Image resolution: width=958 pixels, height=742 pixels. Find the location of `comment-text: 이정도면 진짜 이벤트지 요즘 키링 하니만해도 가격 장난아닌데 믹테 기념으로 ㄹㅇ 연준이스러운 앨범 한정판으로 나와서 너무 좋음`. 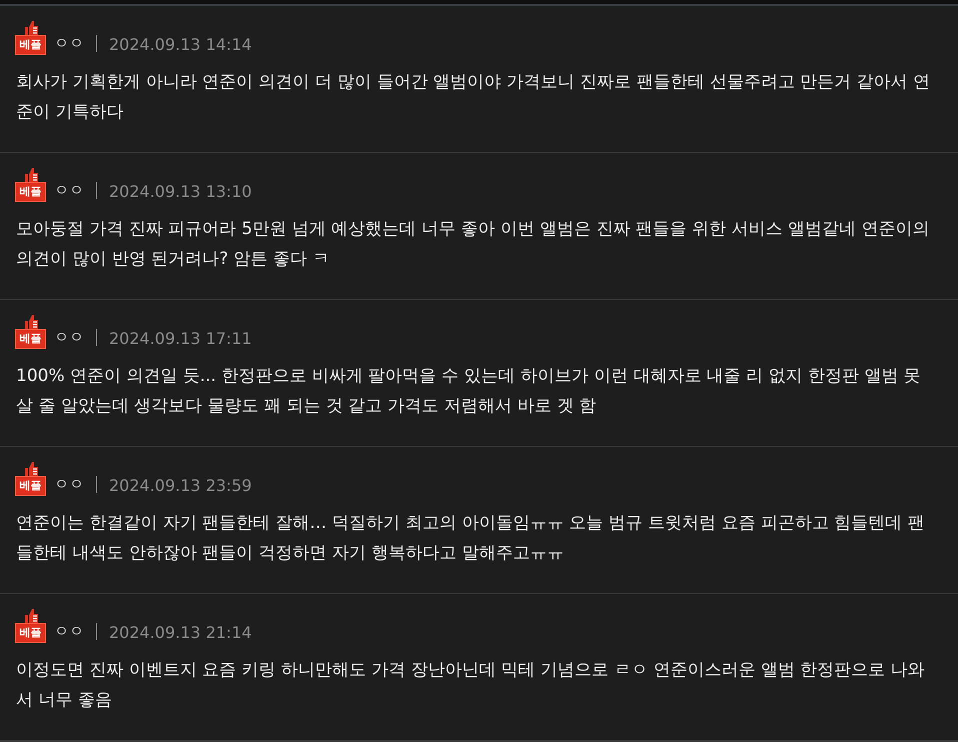

comment-text: 이정도면 진짜 이벤트지 요즘 키링 하니만해도 가격 장난아닌데 믹테 기념으로 ㄹㅇ 연준이스러운 앨범 한정판으로 나와서 너무 좋음 is located at coordinates (471, 685).